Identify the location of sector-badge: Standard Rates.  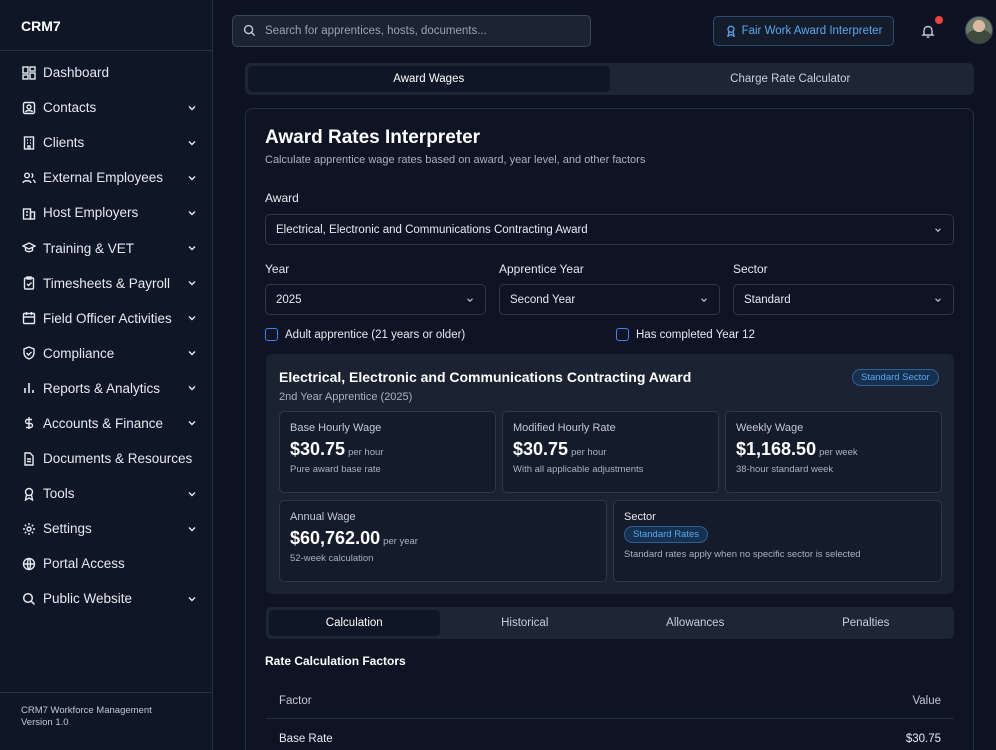
(666, 534).